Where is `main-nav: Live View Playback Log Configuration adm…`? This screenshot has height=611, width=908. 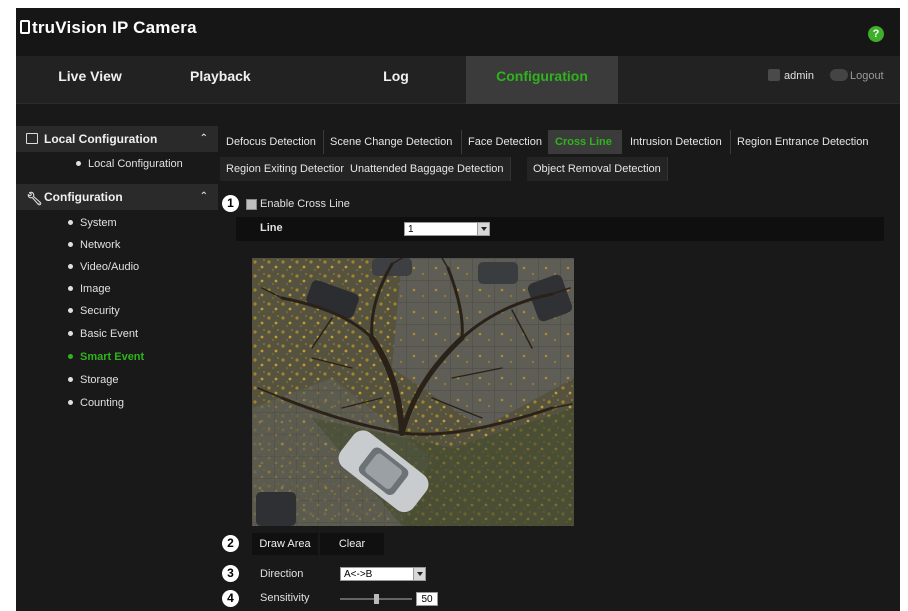
main-nav: Live View Playback Log Configuration adm… is located at coordinates (458, 80).